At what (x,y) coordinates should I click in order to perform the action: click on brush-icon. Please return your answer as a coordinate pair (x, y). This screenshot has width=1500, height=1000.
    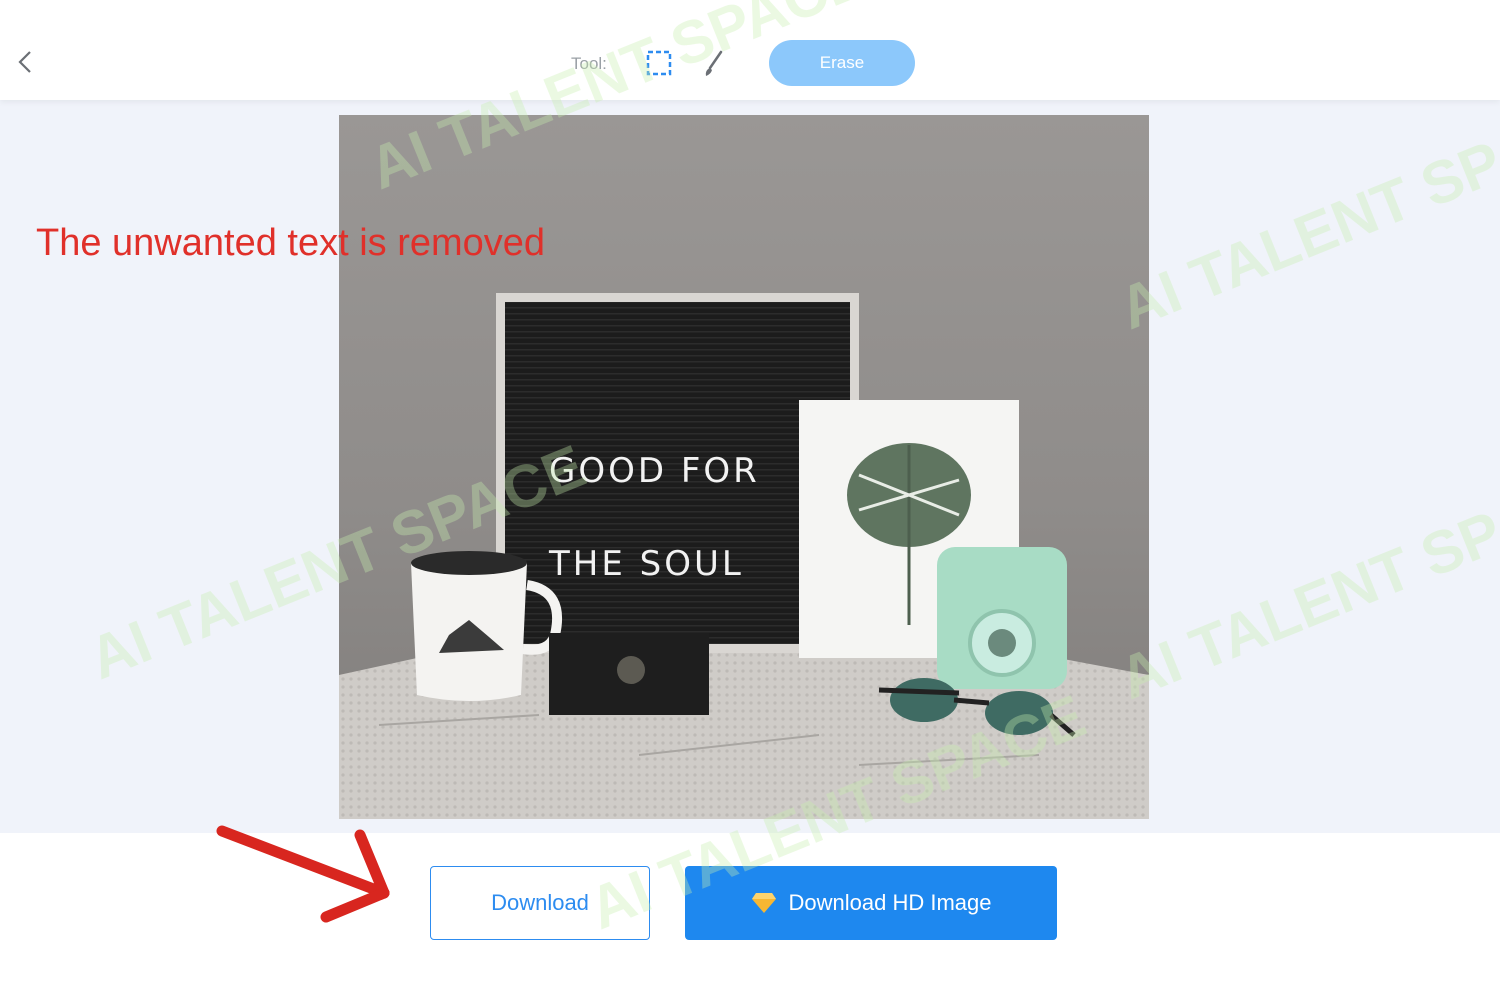
    Looking at the image, I should click on (714, 64).